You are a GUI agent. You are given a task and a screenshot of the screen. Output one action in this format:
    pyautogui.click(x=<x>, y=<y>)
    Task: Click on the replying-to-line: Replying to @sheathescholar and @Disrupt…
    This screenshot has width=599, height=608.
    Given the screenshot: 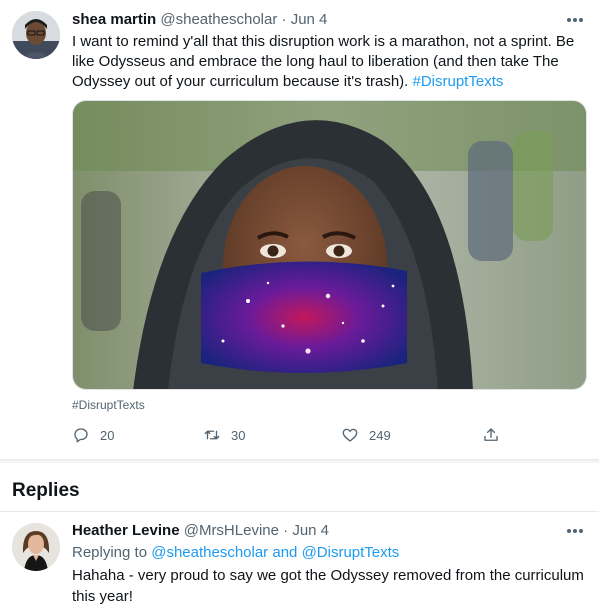 What is the action you would take?
    pyautogui.click(x=235, y=553)
    